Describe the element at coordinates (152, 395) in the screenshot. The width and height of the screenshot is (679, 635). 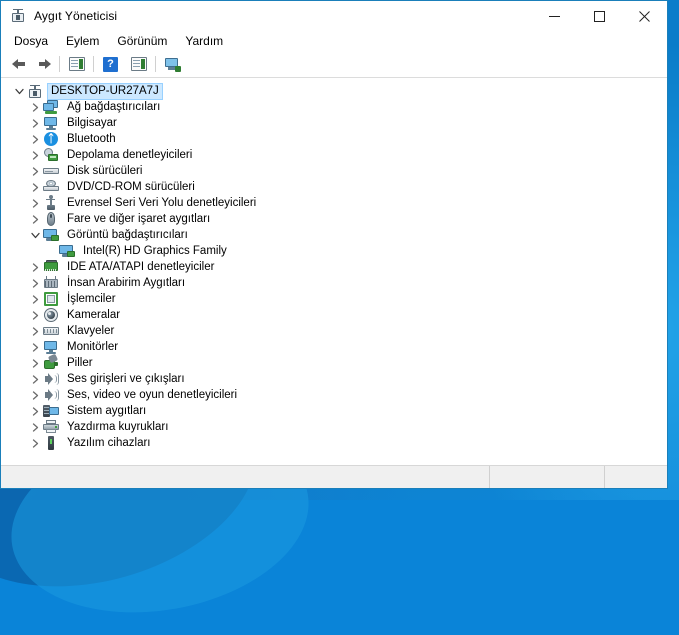
I see `tree-node-label: Ses, video ve oyun denetleyicileri` at that location.